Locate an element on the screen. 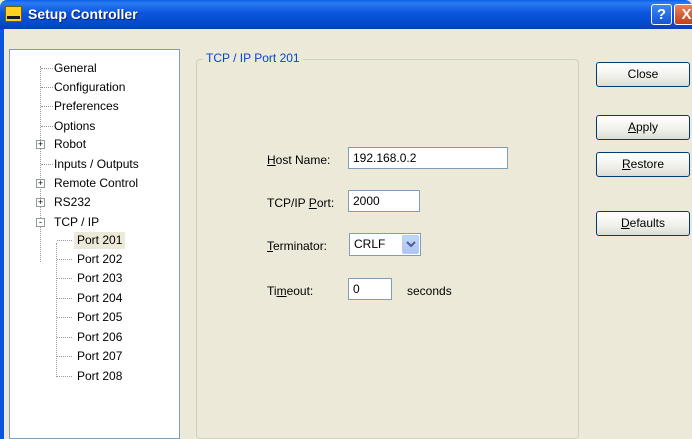  defaults-button: Defaults is located at coordinates (643, 223).